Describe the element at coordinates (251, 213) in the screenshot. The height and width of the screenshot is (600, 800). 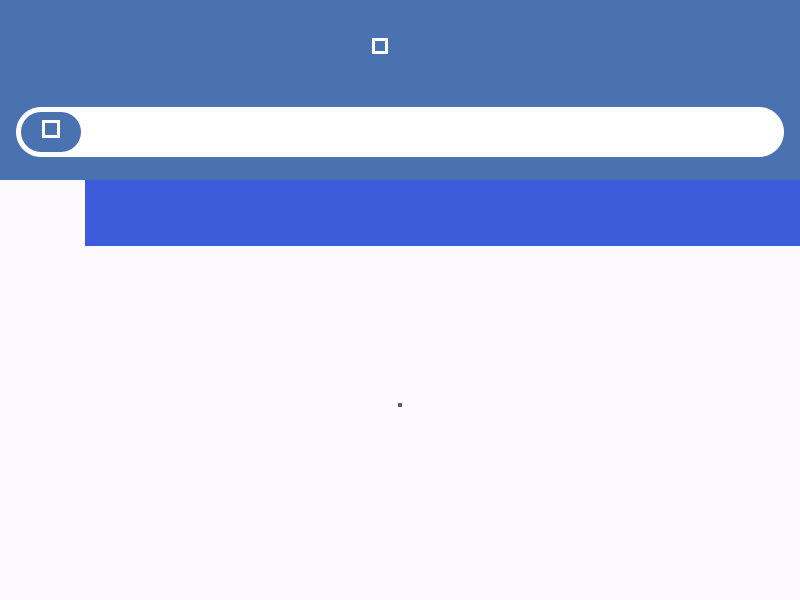
I see `nav-tabs` at that location.